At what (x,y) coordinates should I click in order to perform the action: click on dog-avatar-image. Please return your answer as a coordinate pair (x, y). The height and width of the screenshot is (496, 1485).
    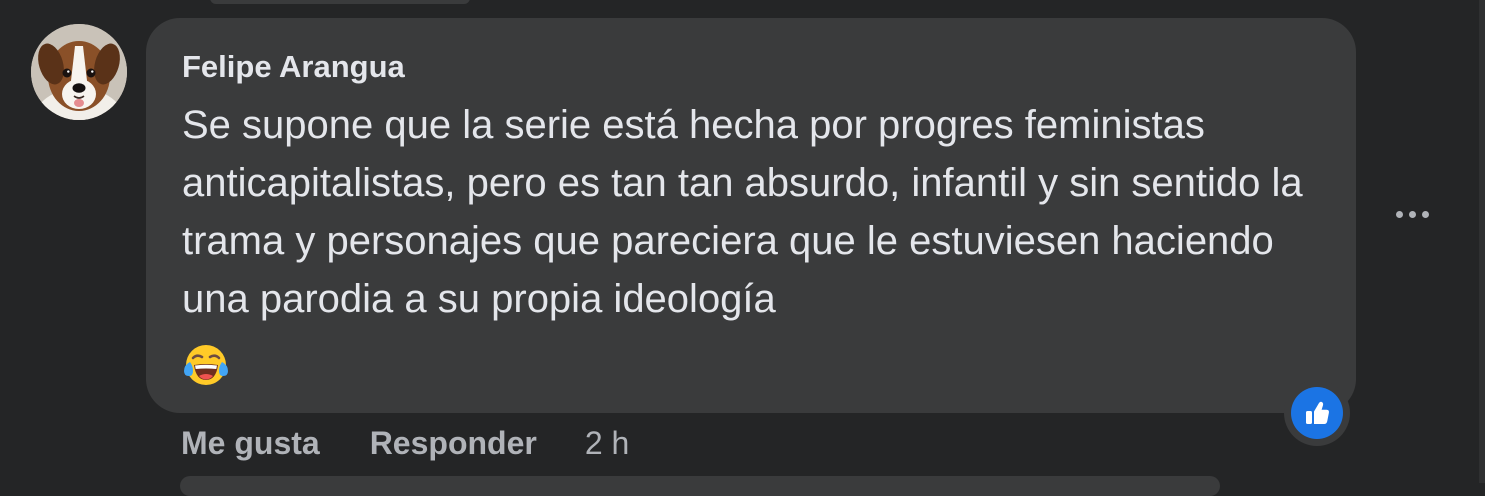
    Looking at the image, I should click on (79, 72).